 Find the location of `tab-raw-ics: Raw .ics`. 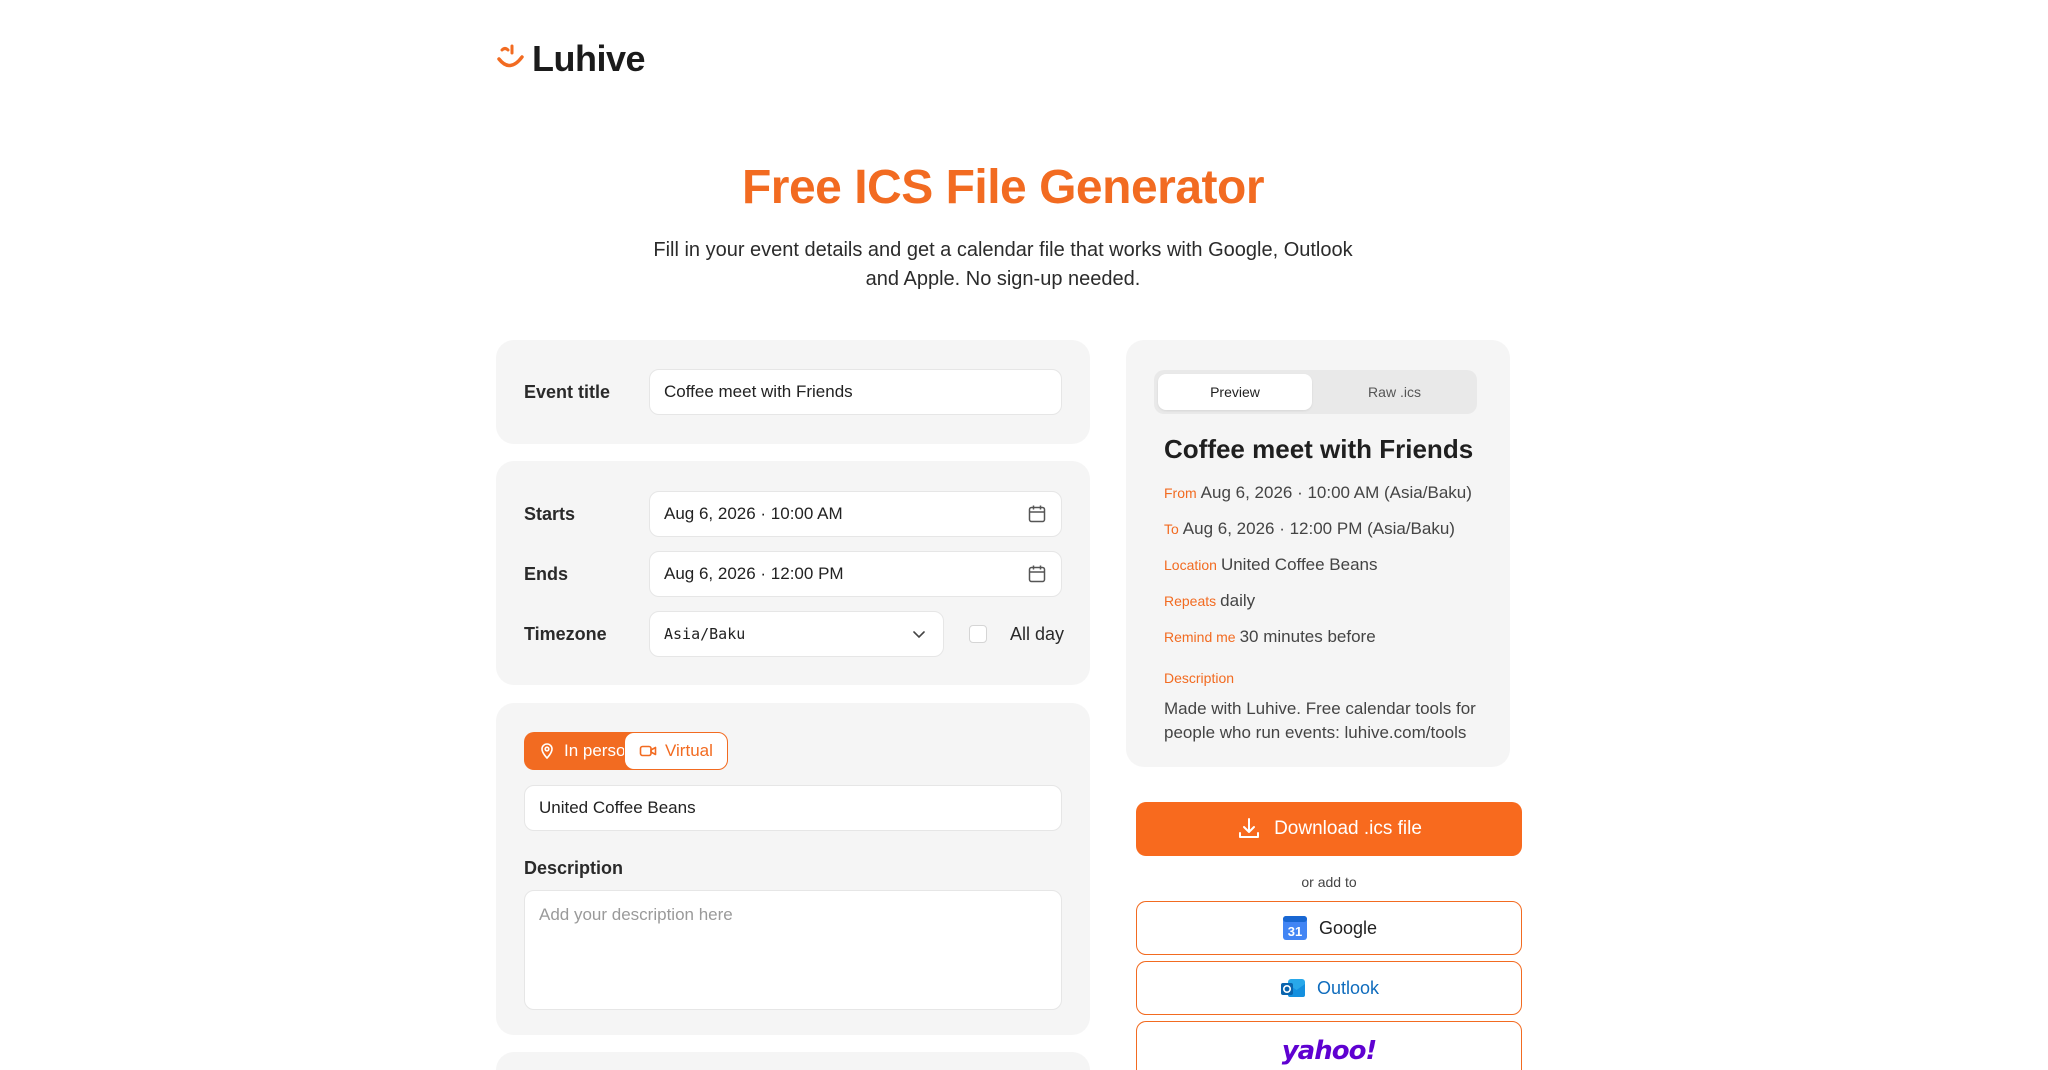

tab-raw-ics: Raw .ics is located at coordinates (1394, 392).